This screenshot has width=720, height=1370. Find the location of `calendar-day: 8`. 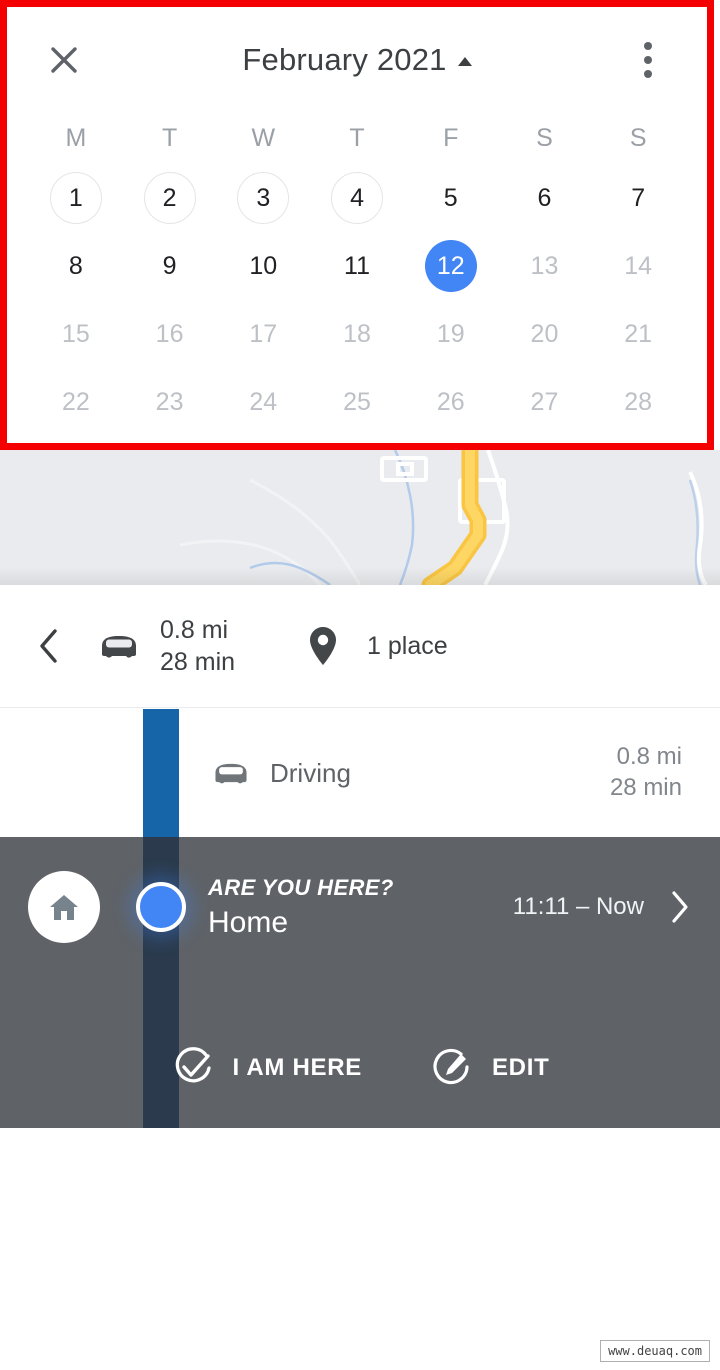

calendar-day: 8 is located at coordinates (76, 266).